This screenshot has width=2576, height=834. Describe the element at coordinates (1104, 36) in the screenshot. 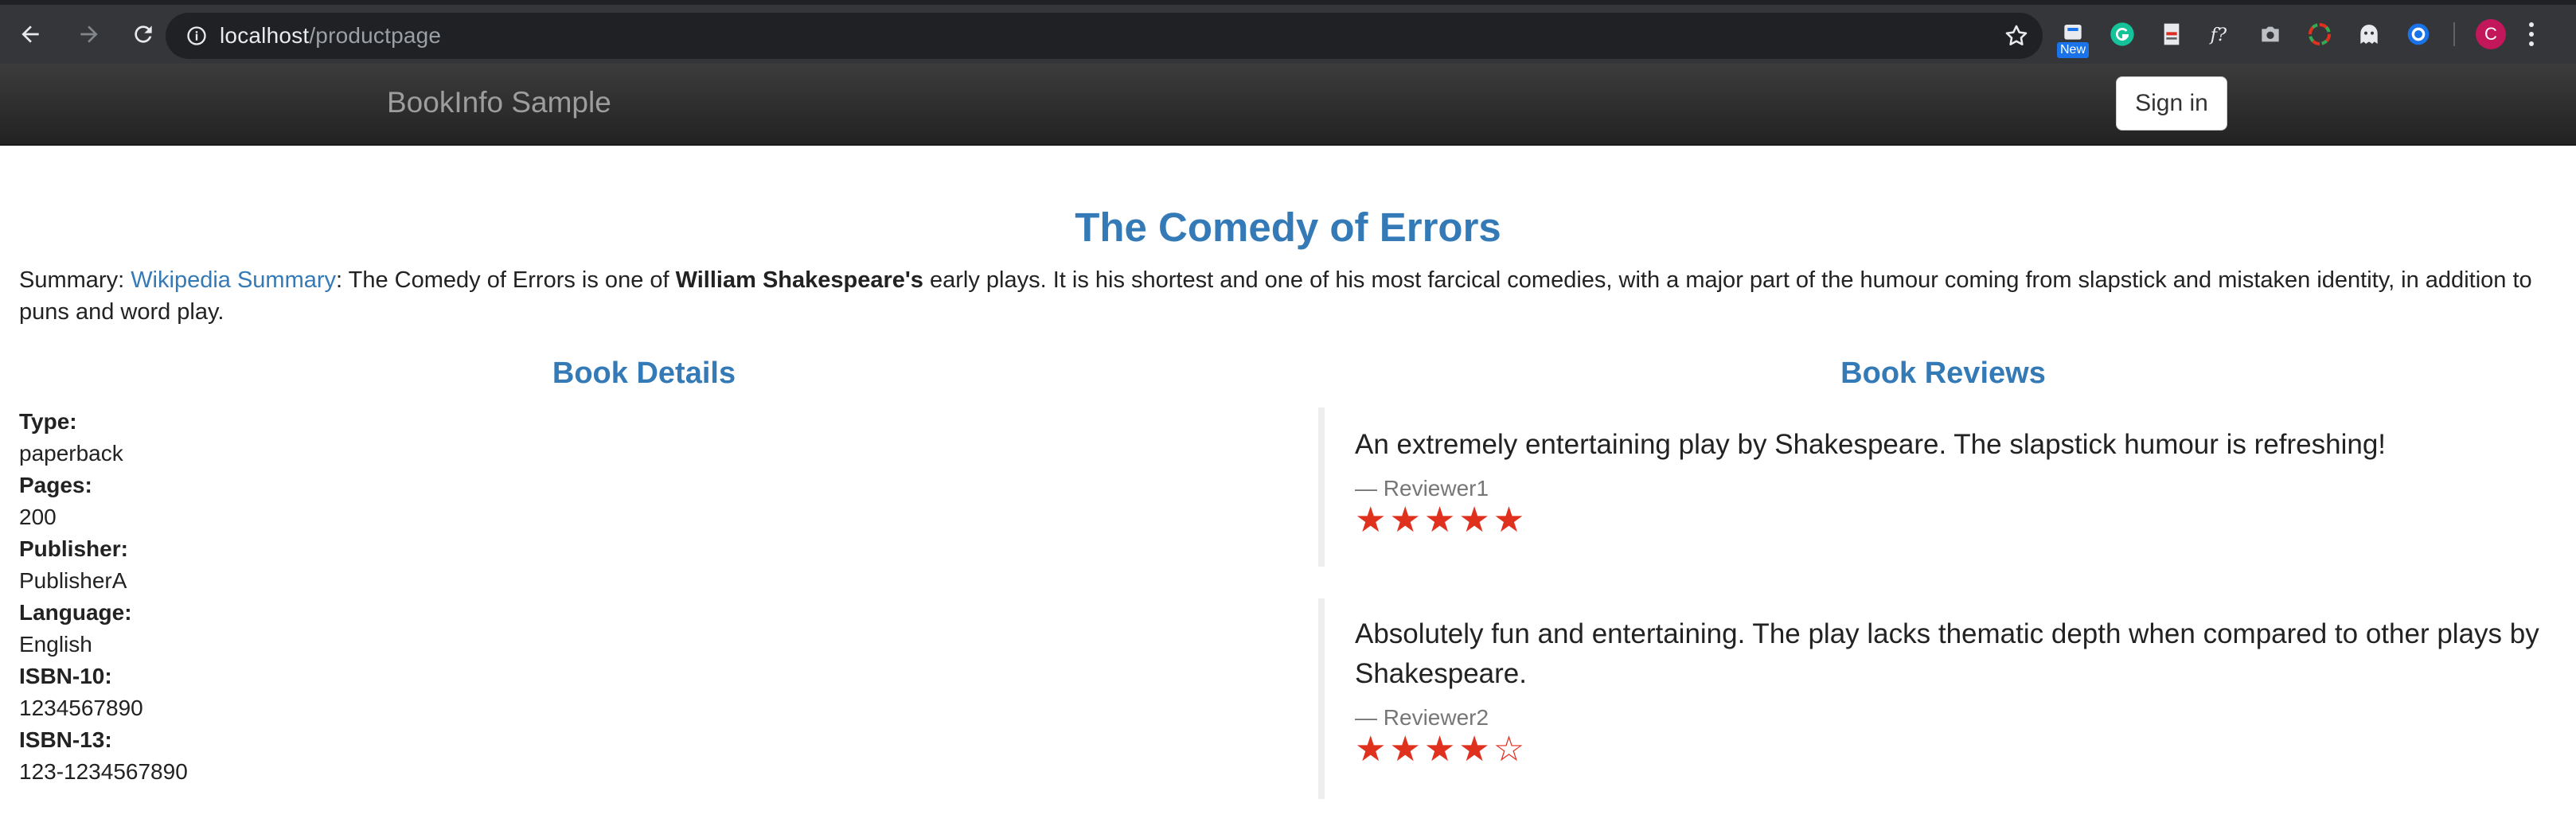

I see `address-bar: localhost/productpage` at that location.